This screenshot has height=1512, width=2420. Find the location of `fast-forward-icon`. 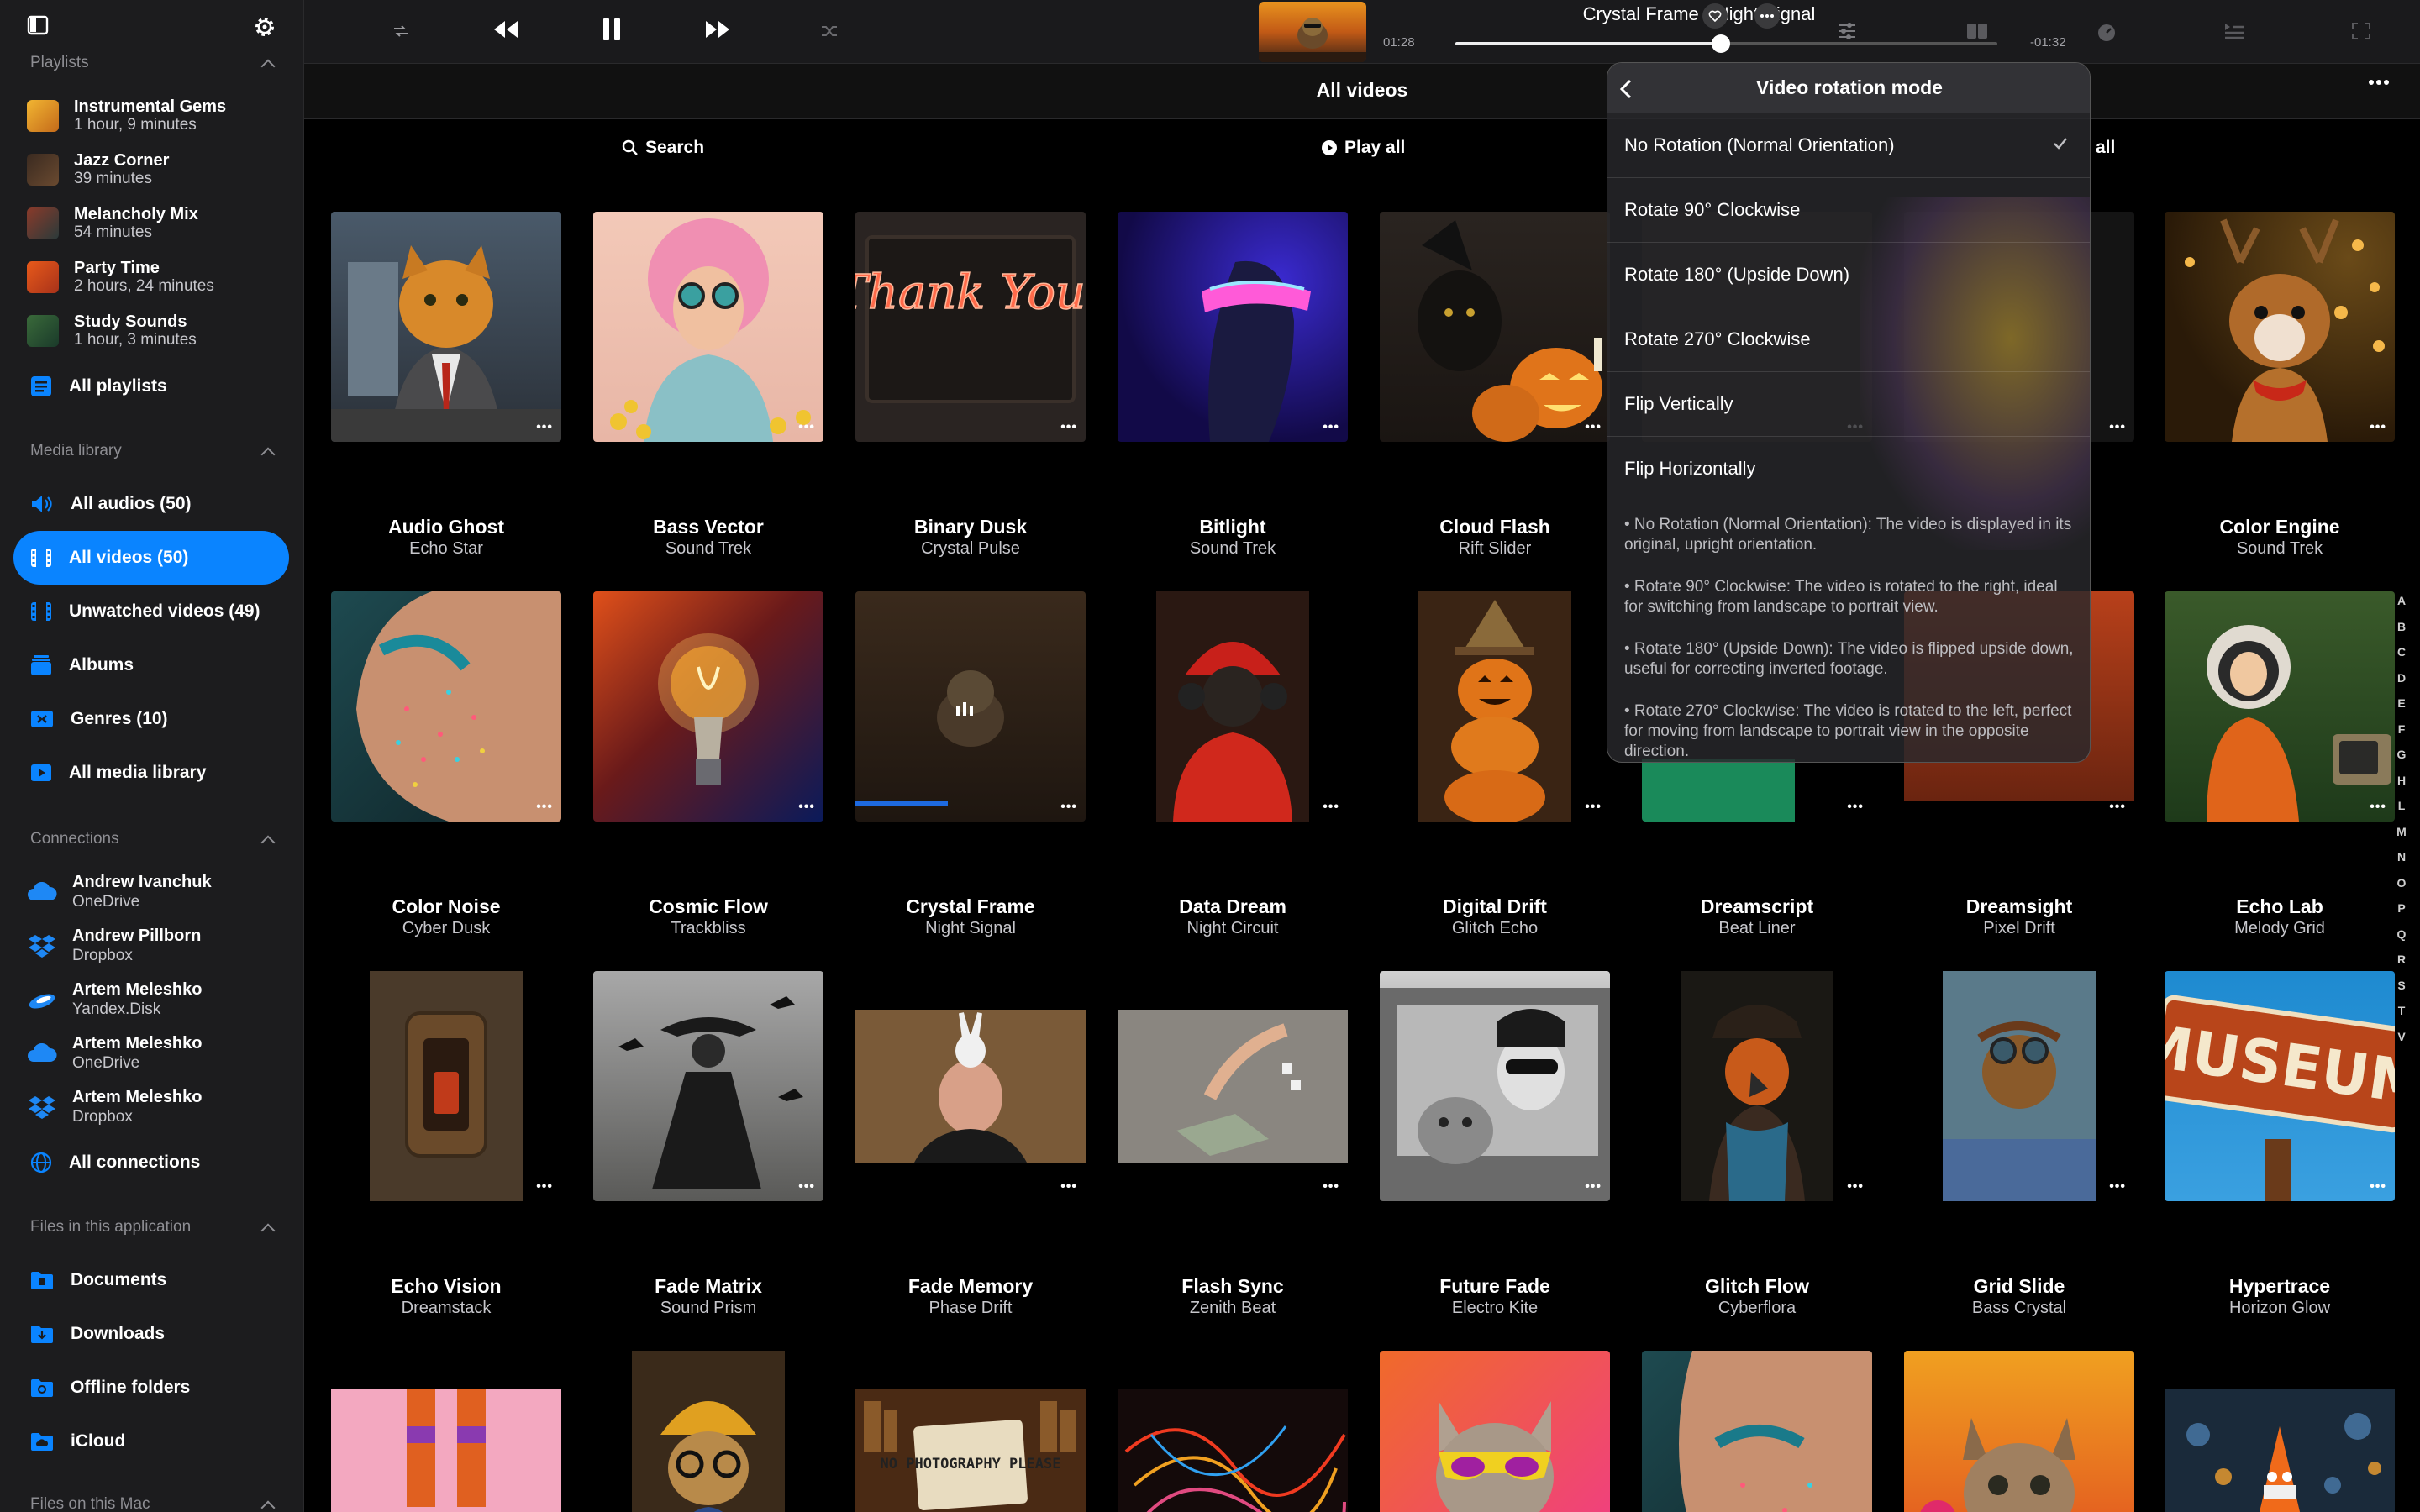

fast-forward-icon is located at coordinates (718, 29).